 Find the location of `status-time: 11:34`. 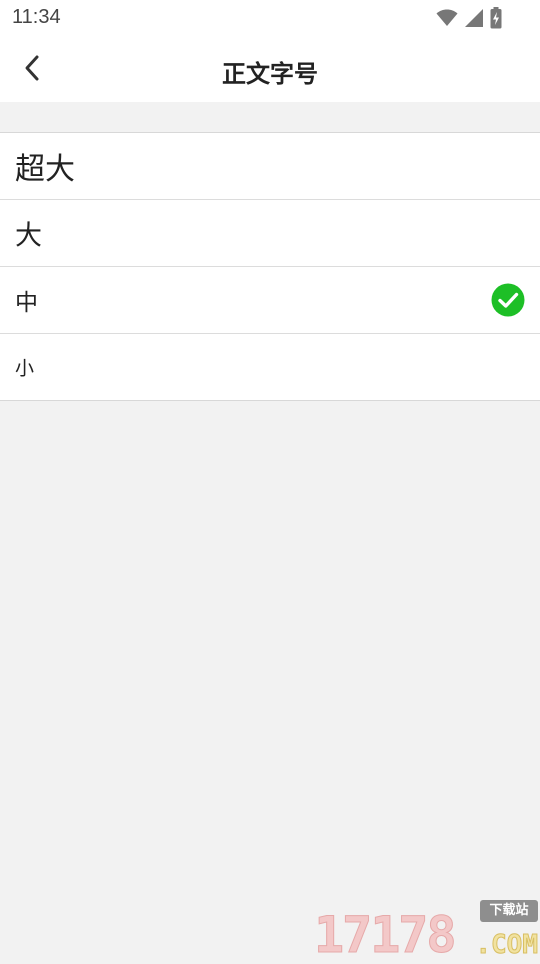

status-time: 11:34 is located at coordinates (36, 17).